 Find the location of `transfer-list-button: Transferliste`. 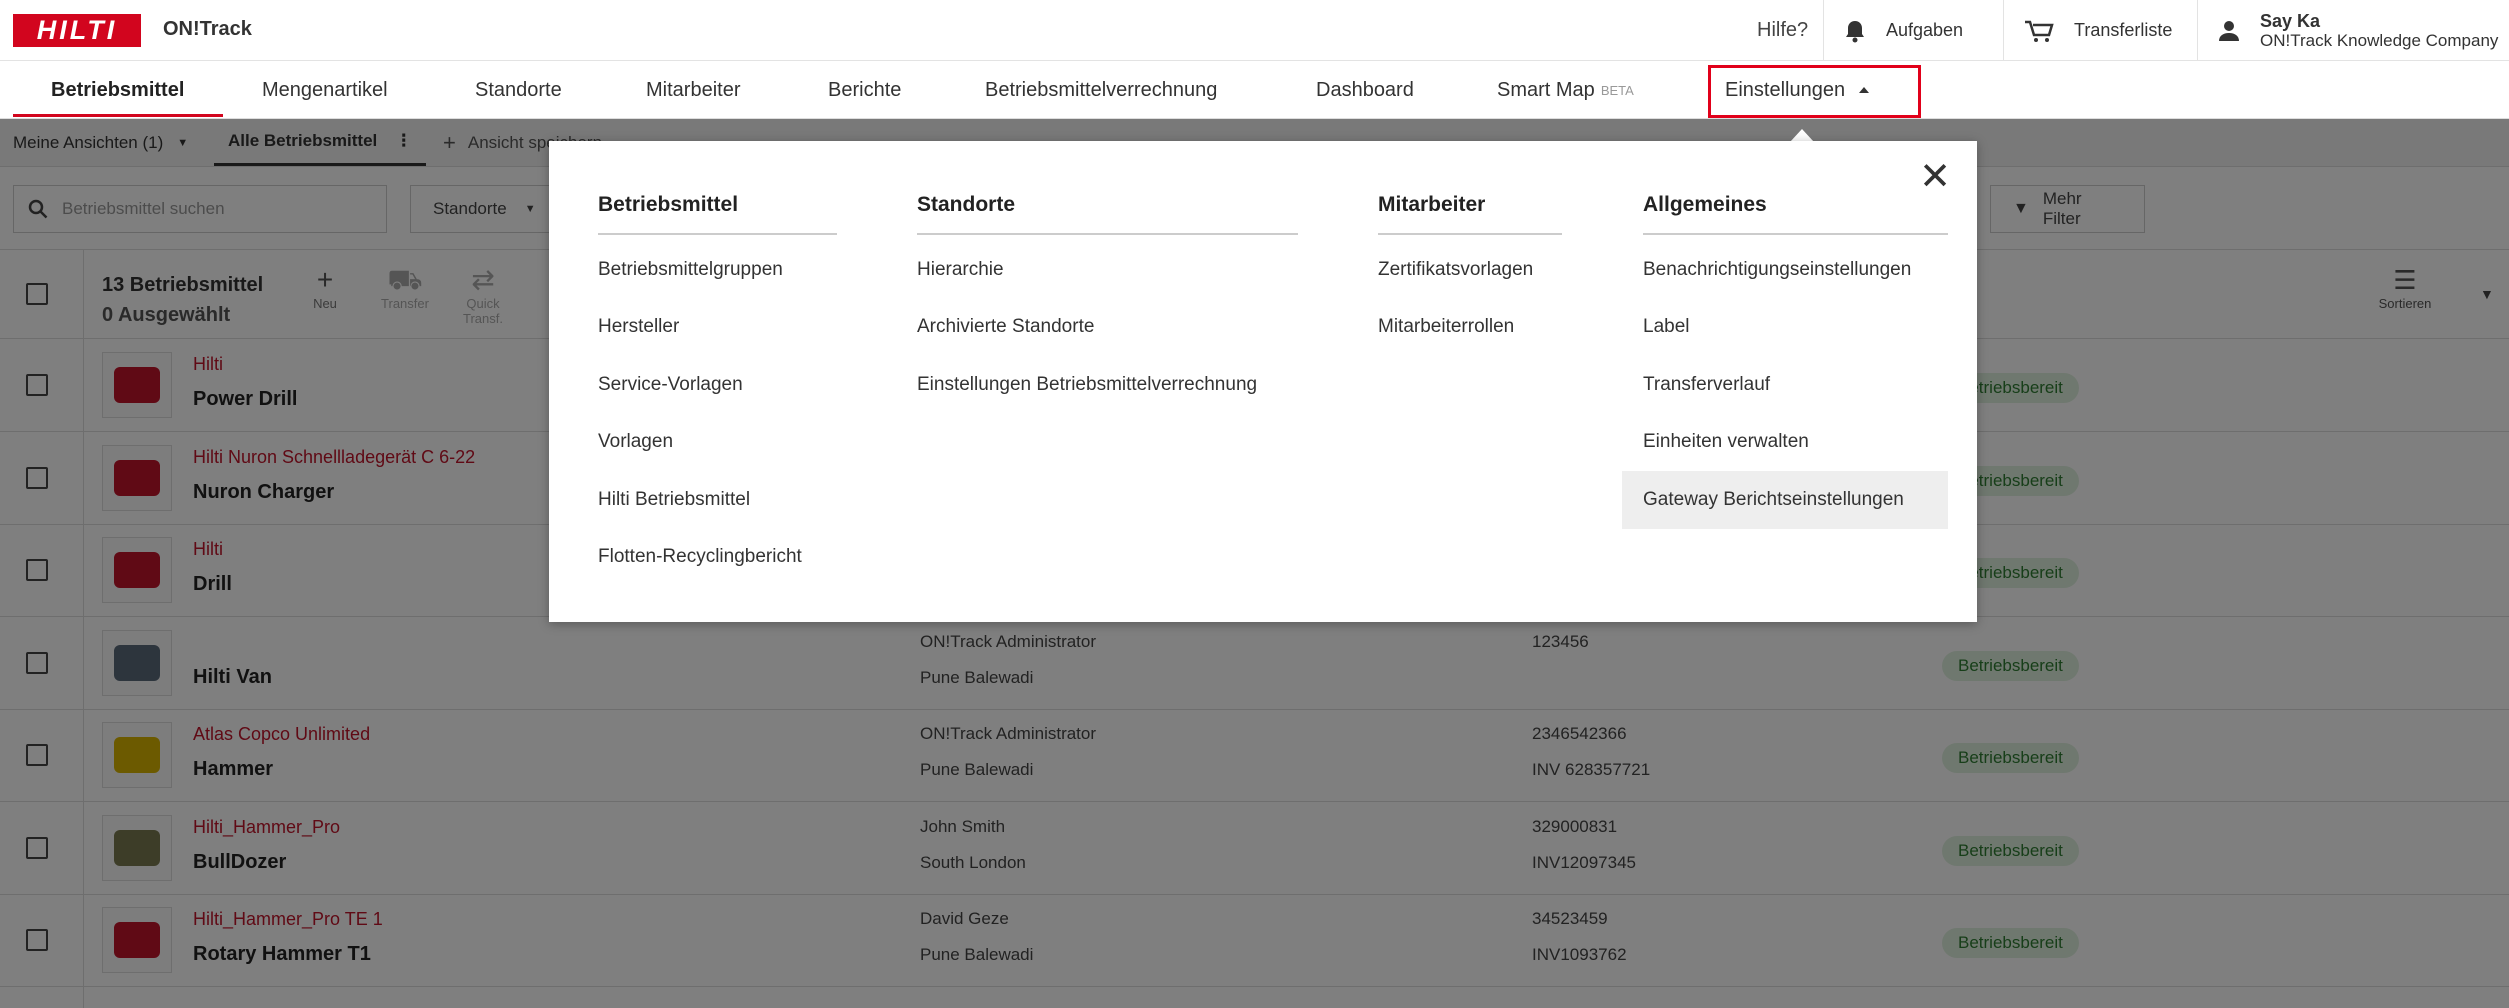

transfer-list-button: Transferliste is located at coordinates (2100, 30).